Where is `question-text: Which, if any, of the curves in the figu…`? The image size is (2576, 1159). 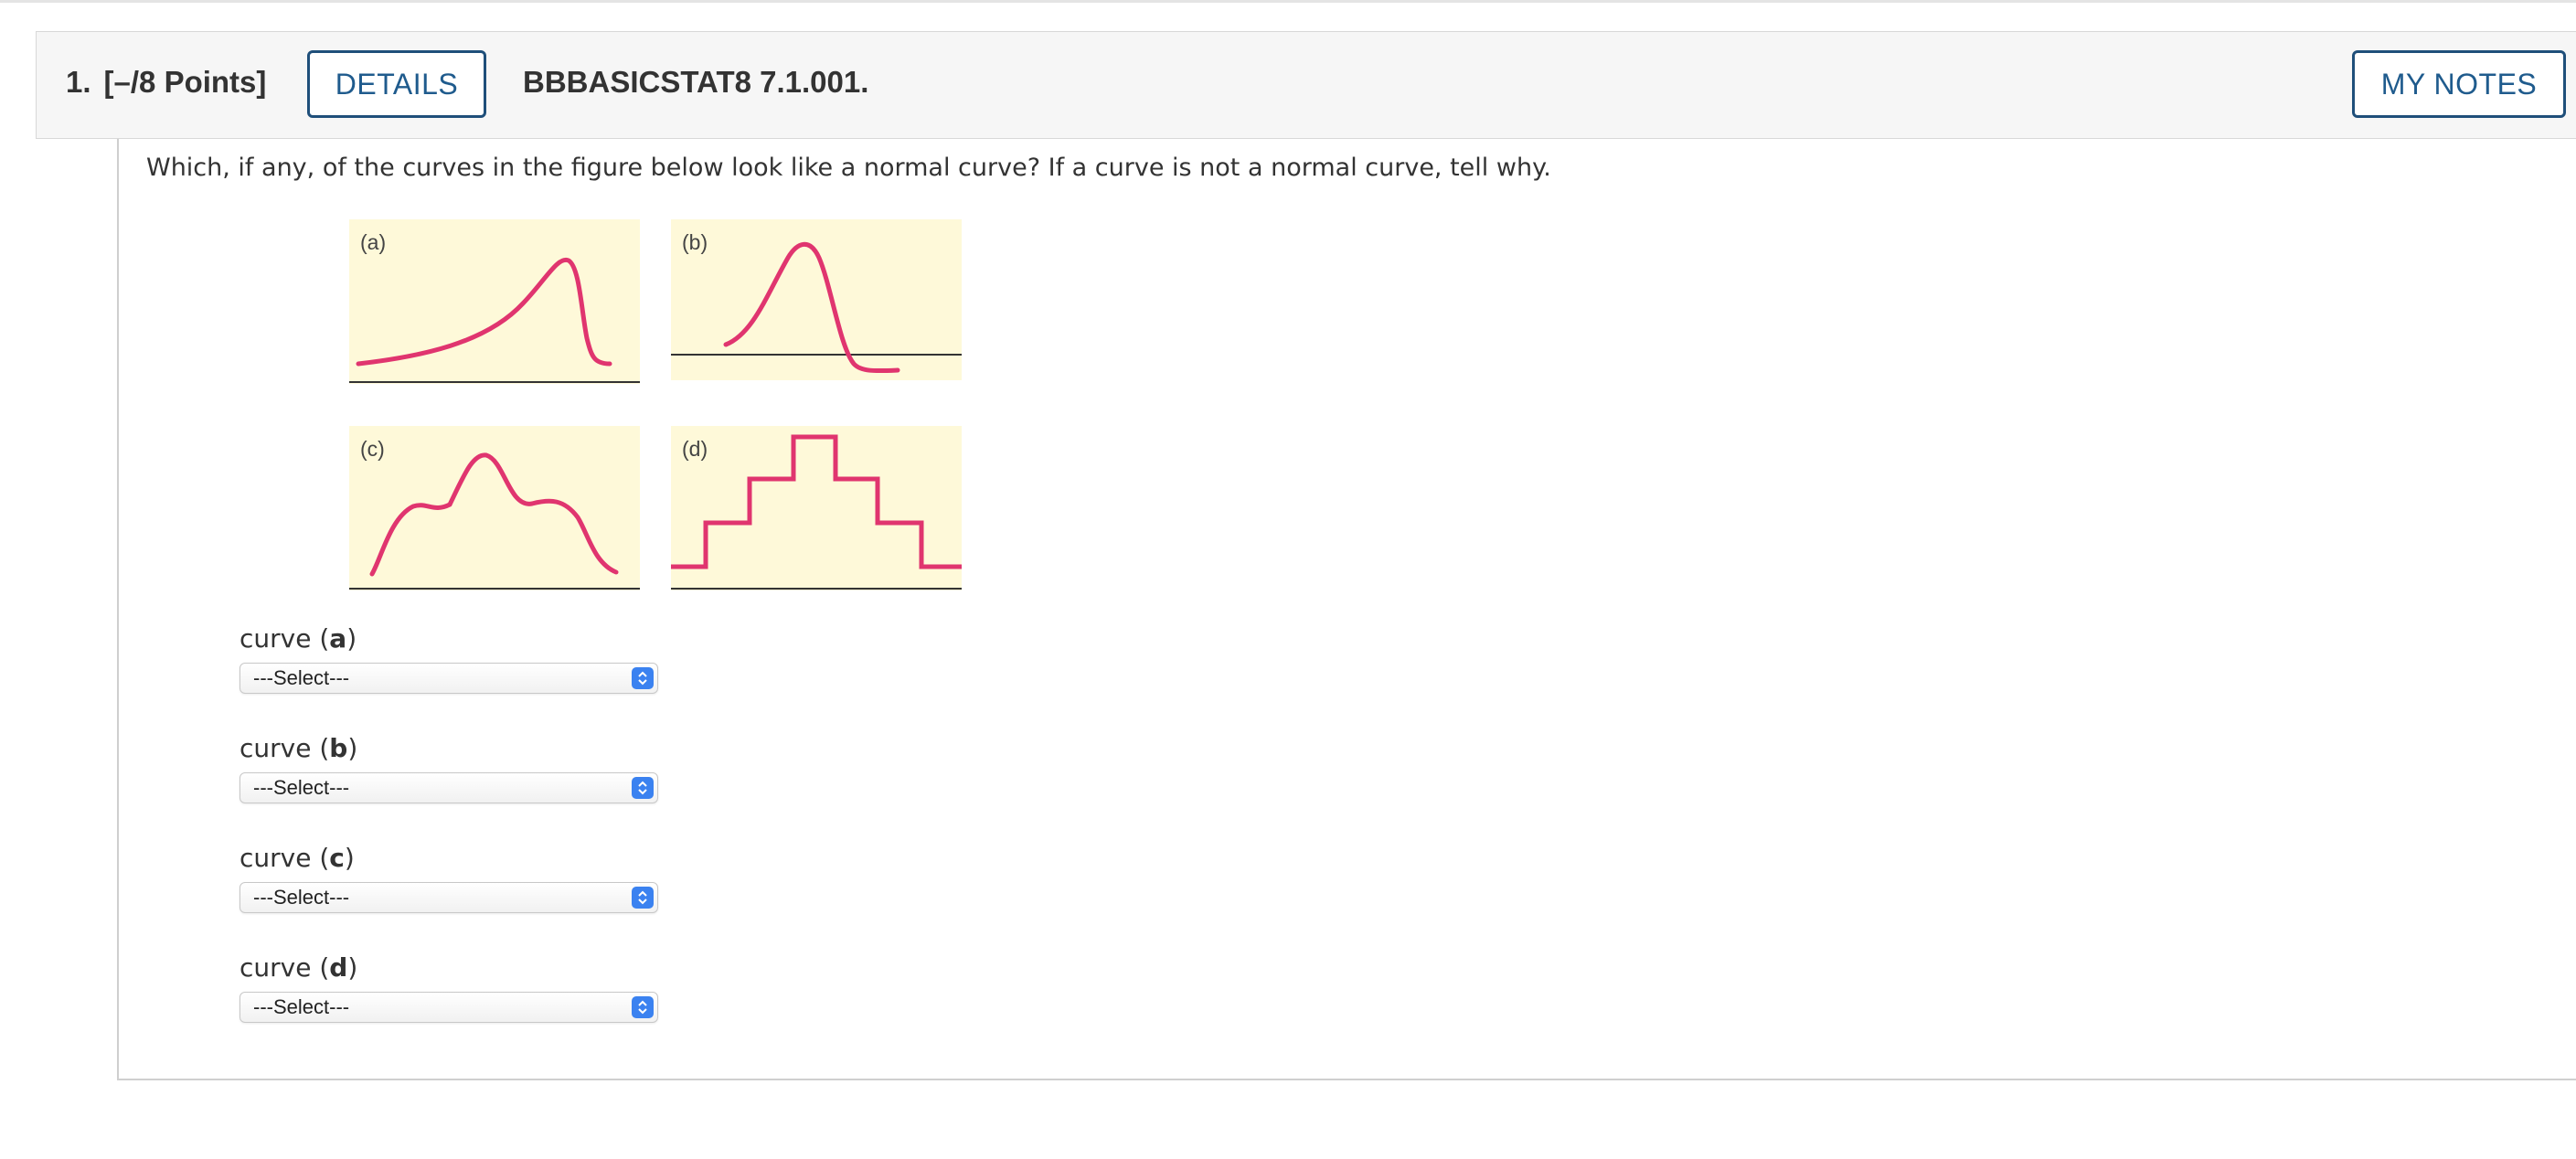 question-text: Which, if any, of the curves in the figu… is located at coordinates (848, 168).